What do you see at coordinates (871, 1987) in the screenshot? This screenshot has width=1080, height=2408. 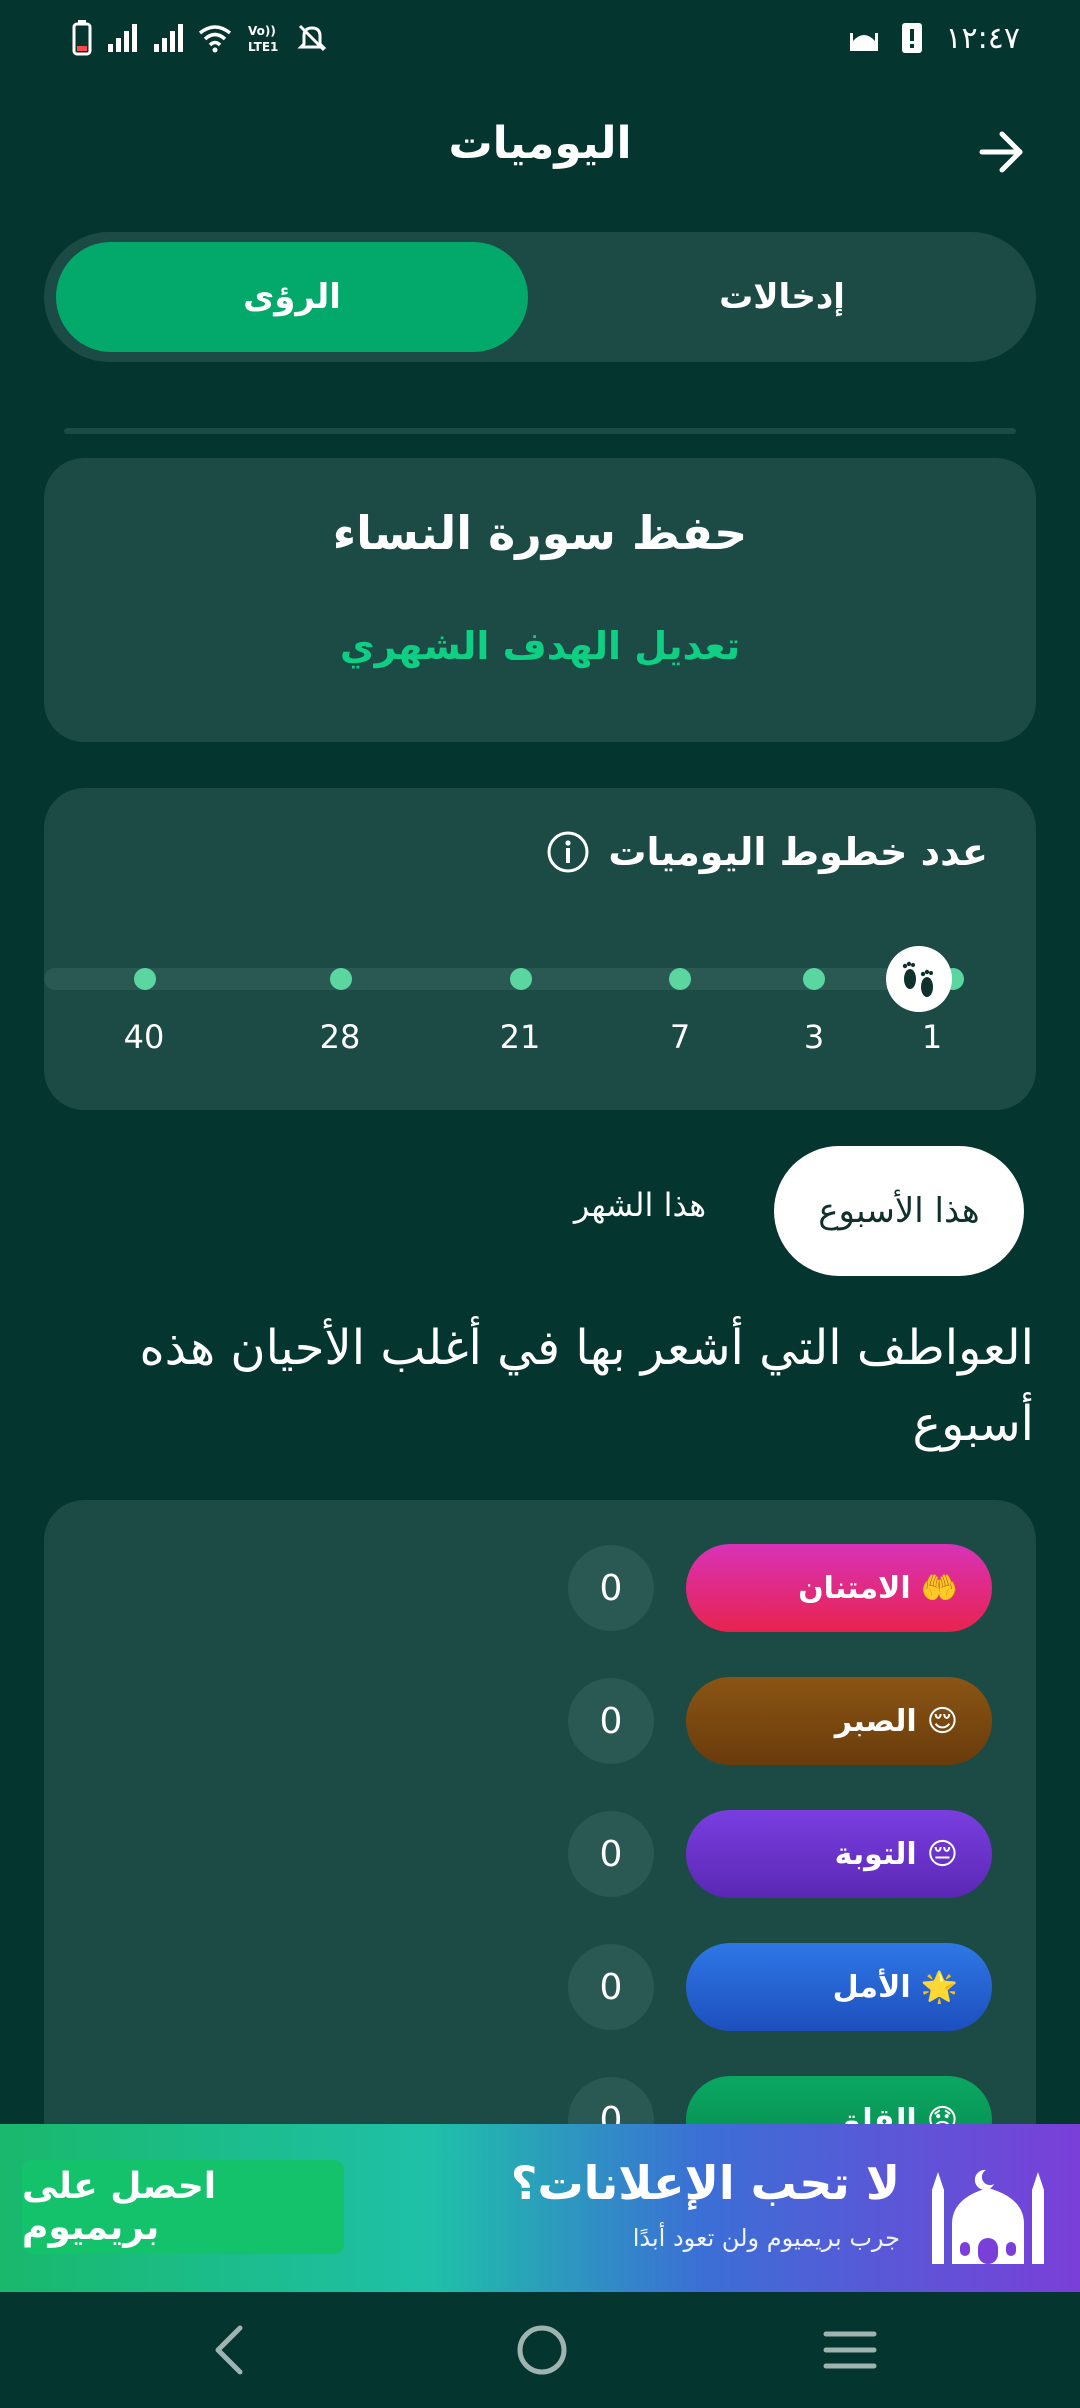 I see `emotion-label: الأمل` at bounding box center [871, 1987].